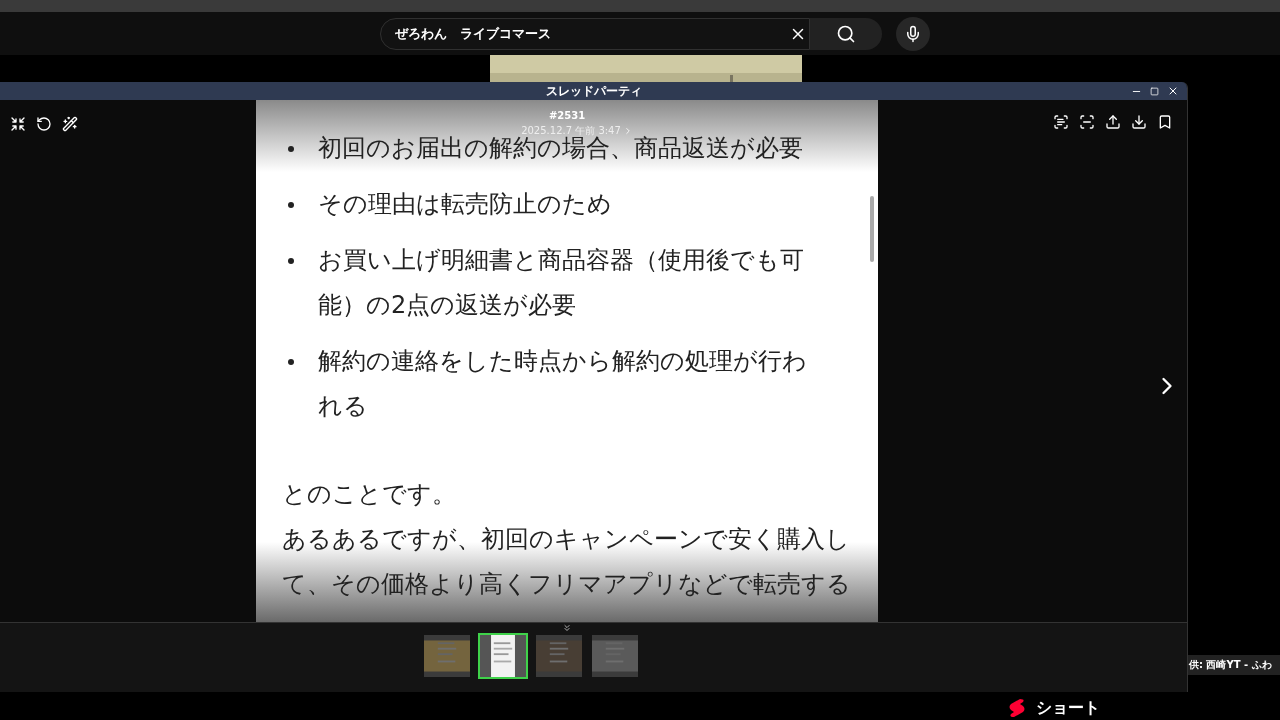 This screenshot has height=720, width=1280. Describe the element at coordinates (567, 116) in the screenshot. I see `post-number: #2531` at that location.